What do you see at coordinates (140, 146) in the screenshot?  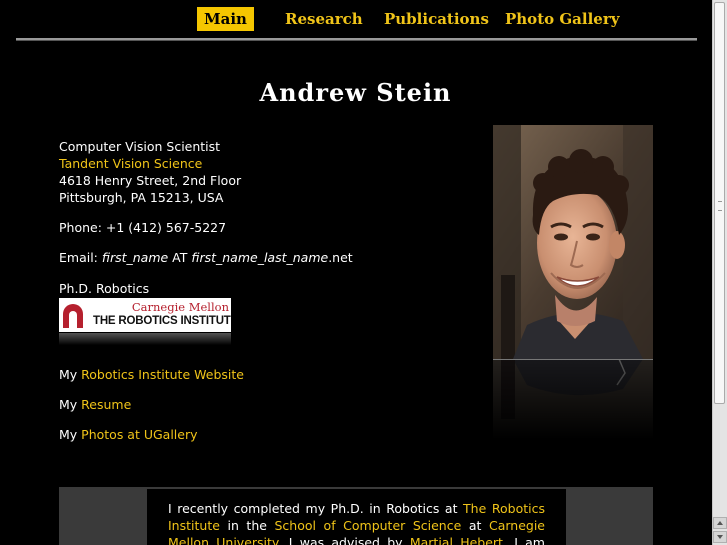 I see `contact-role: Computer Vision Scientist` at bounding box center [140, 146].